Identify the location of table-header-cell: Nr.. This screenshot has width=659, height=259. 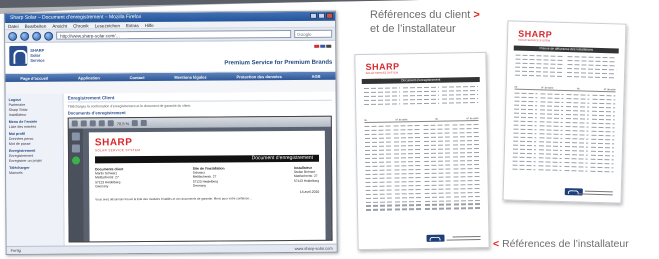
(437, 119).